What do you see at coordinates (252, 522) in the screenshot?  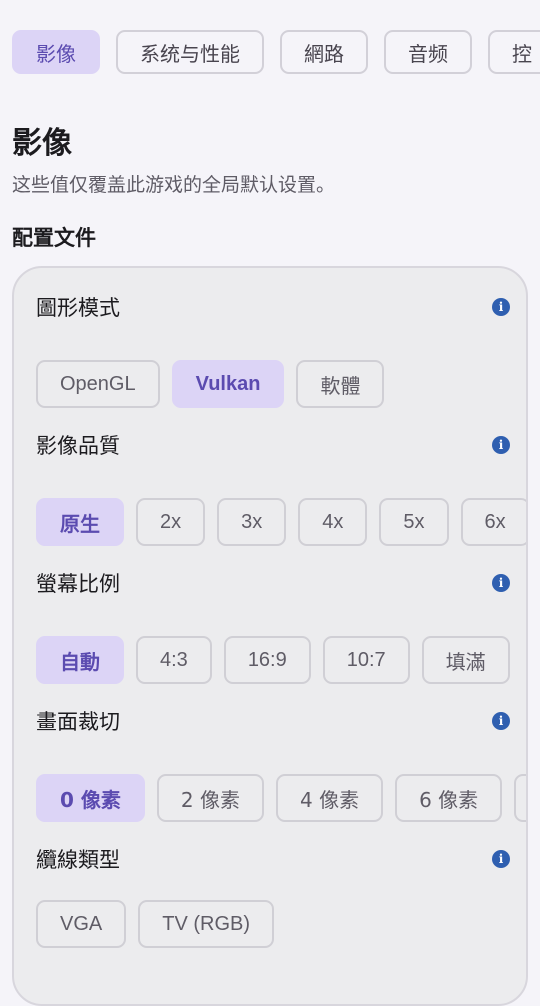 I see `option-3x: 3x` at bounding box center [252, 522].